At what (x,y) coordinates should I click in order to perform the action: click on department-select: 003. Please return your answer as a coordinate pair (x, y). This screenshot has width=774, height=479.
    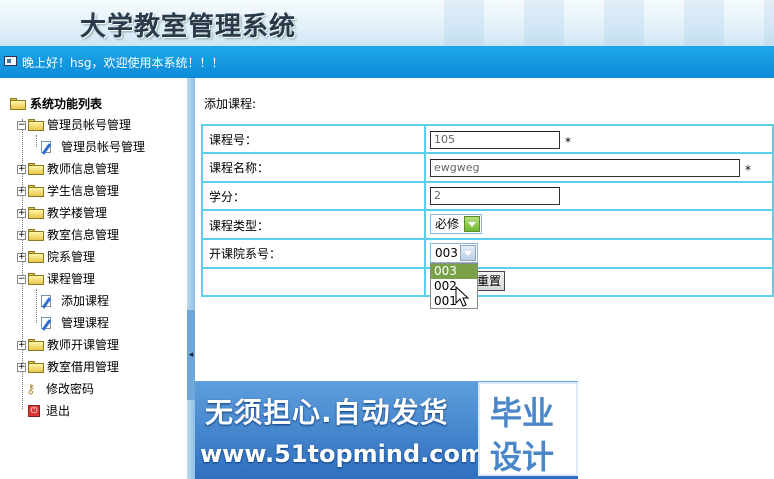
    Looking at the image, I should click on (454, 253).